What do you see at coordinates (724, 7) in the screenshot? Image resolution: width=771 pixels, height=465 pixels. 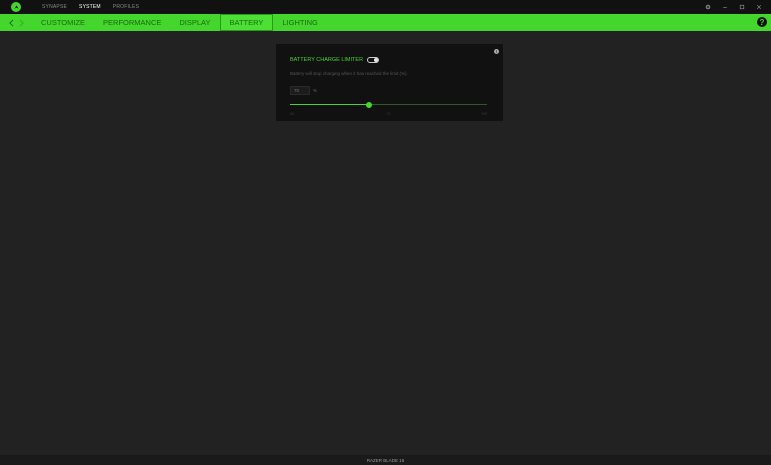 I see `minimize-icon` at bounding box center [724, 7].